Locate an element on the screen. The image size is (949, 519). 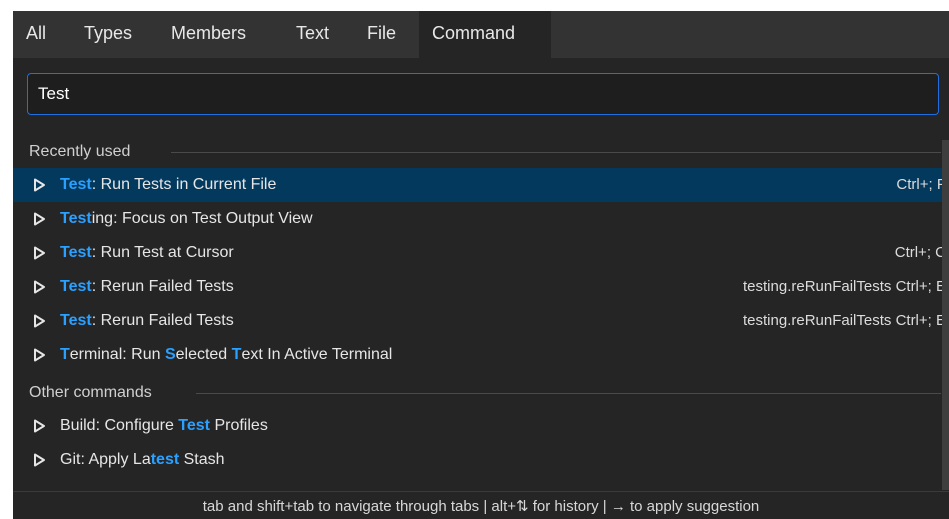
command-label: Build: Configure Test Profiles is located at coordinates (164, 426).